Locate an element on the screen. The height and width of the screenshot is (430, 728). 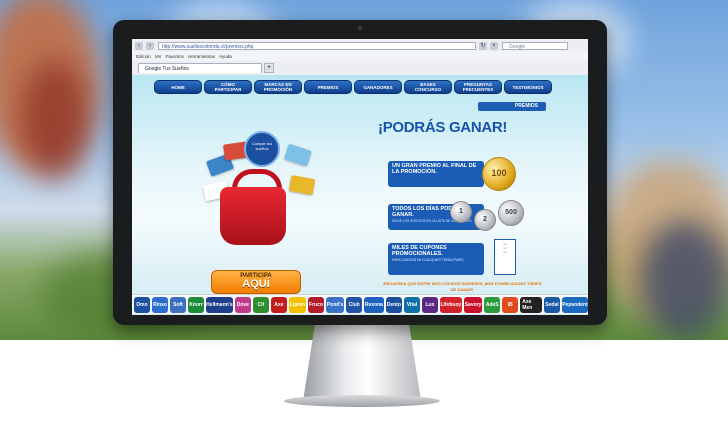
brand-logo-dento: Dento is located at coordinates (393, 304).